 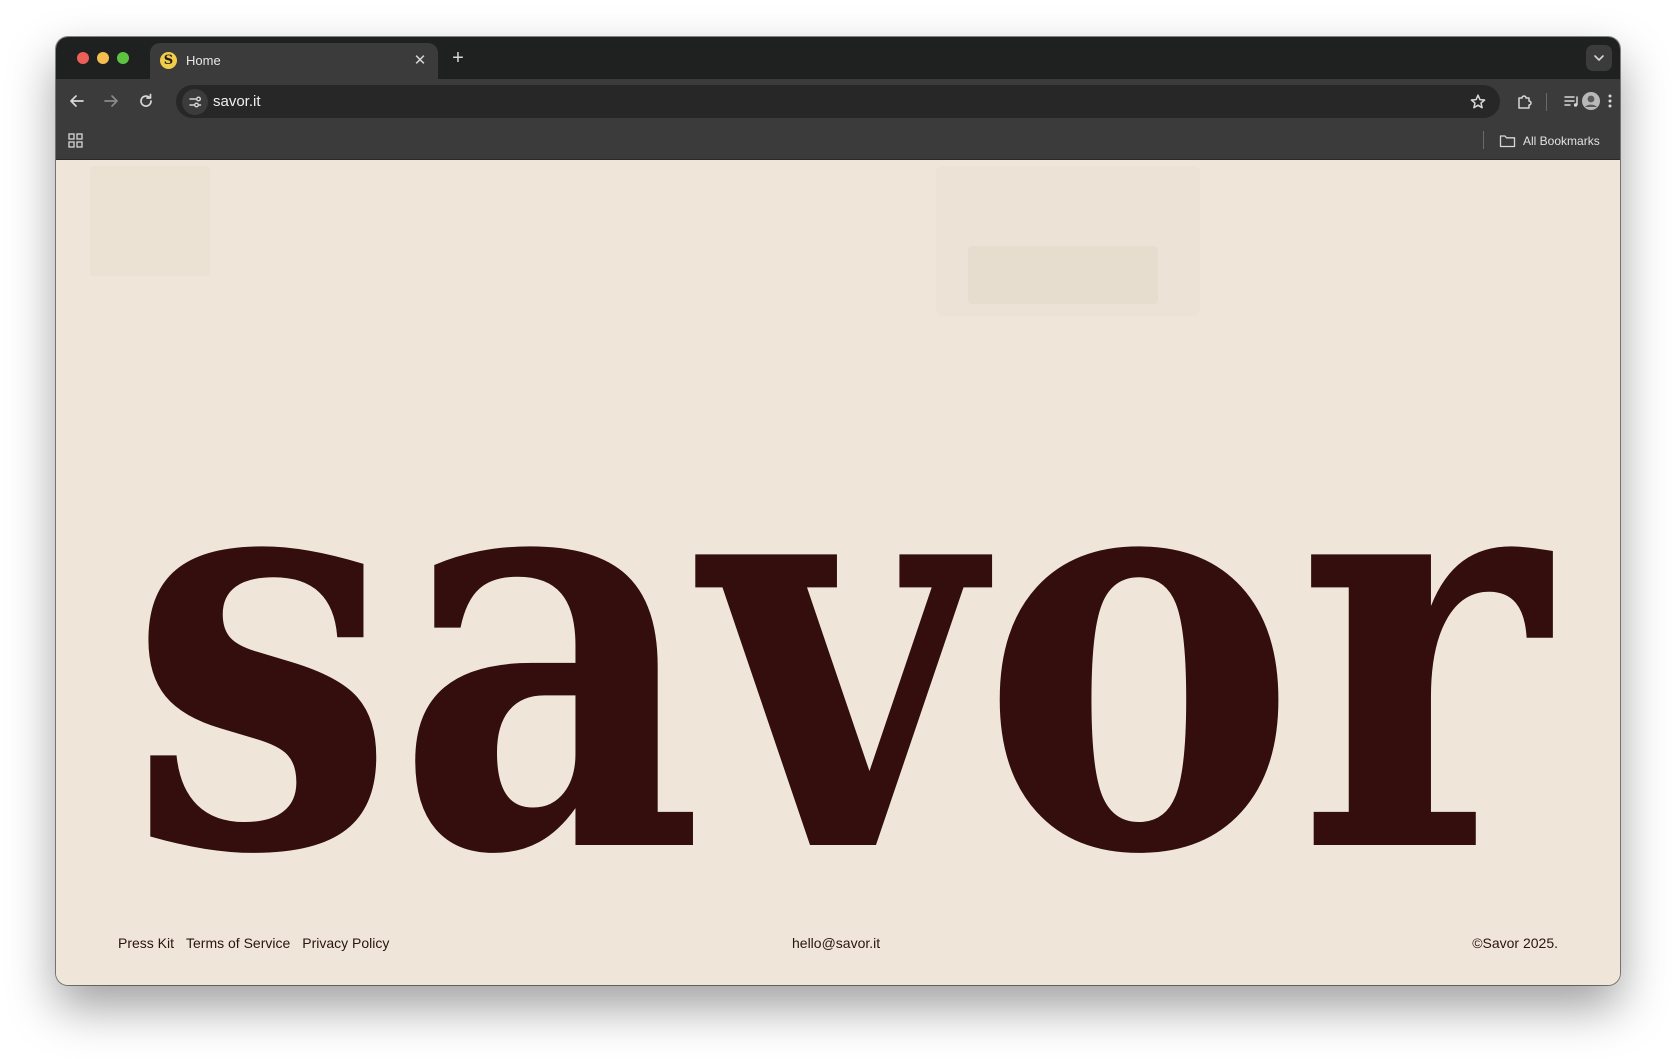 I want to click on profile-avatar-icon, so click(x=1591, y=101).